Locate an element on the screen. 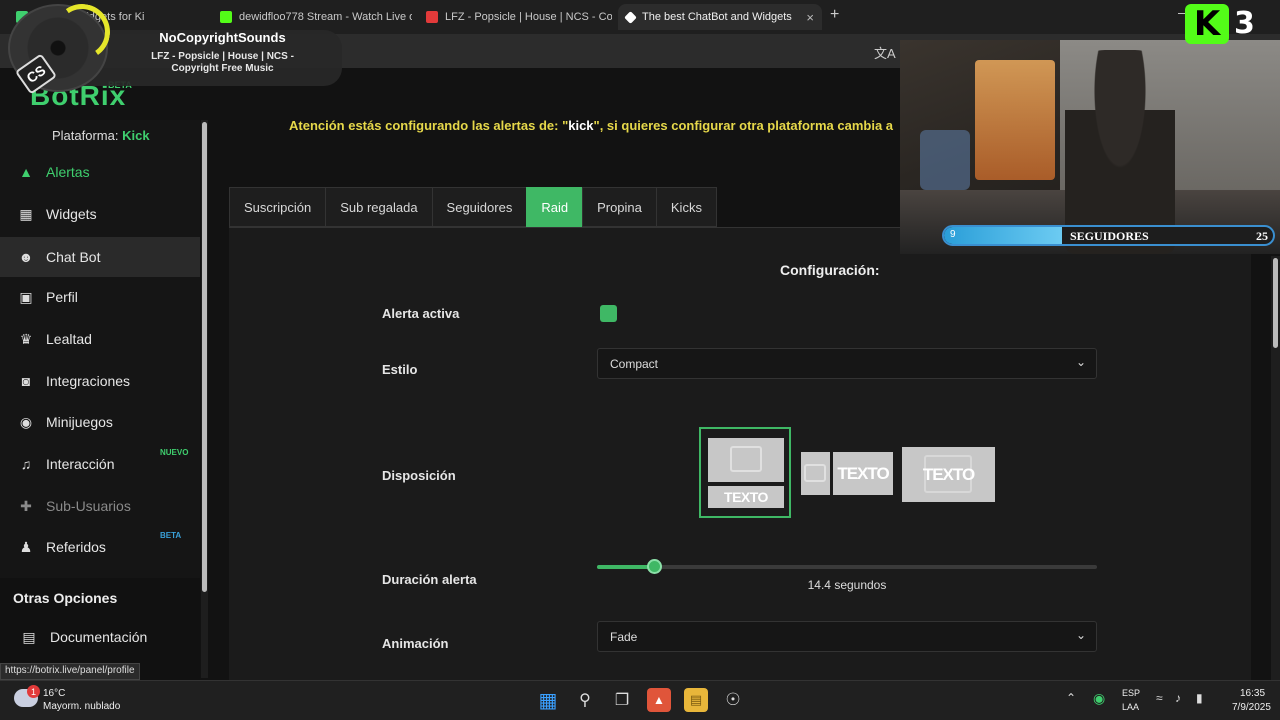  tab-propina: Propina is located at coordinates (619, 207).